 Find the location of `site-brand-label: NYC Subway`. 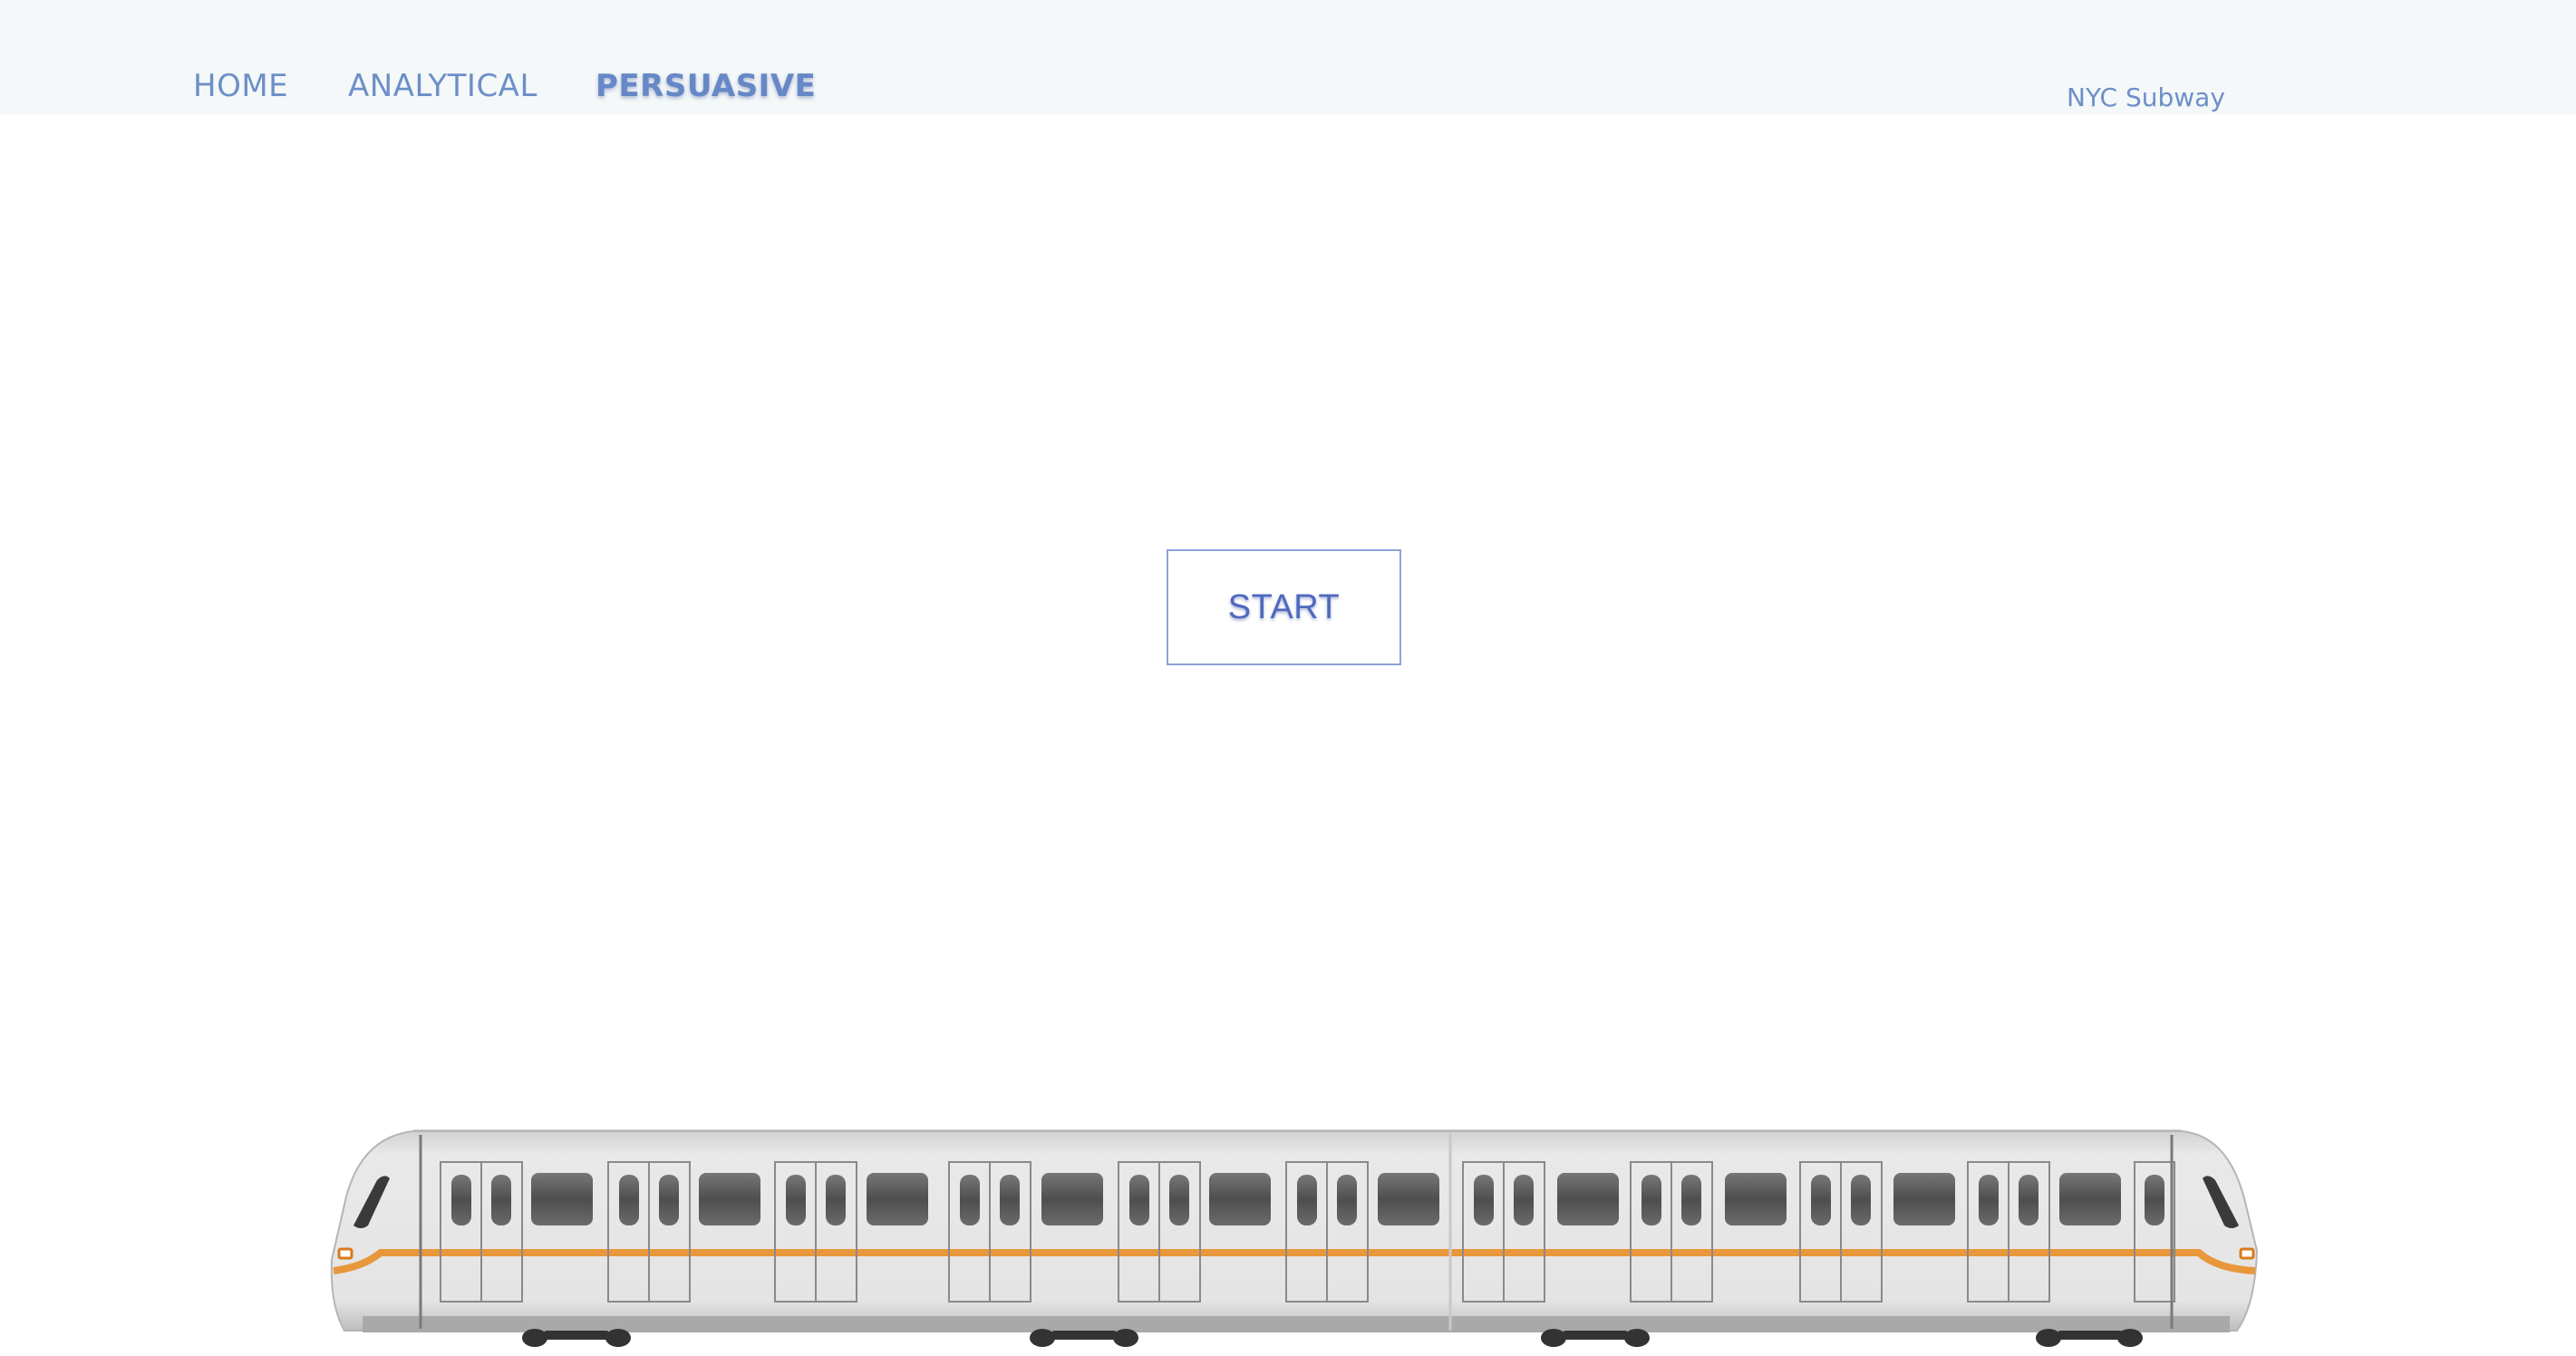

site-brand-label: NYC Subway is located at coordinates (2146, 97).